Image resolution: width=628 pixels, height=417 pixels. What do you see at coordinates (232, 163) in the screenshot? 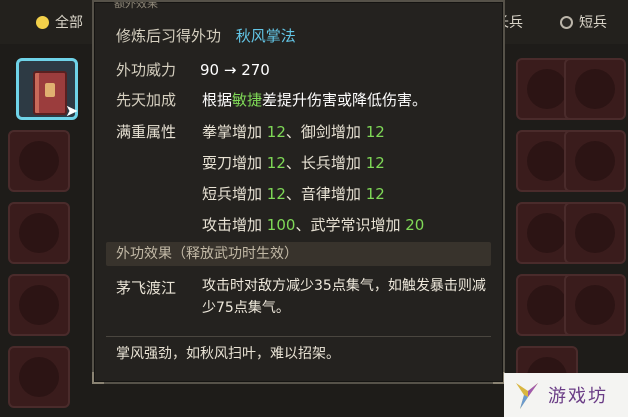
I see `attr-name: 耍刀增加` at bounding box center [232, 163].